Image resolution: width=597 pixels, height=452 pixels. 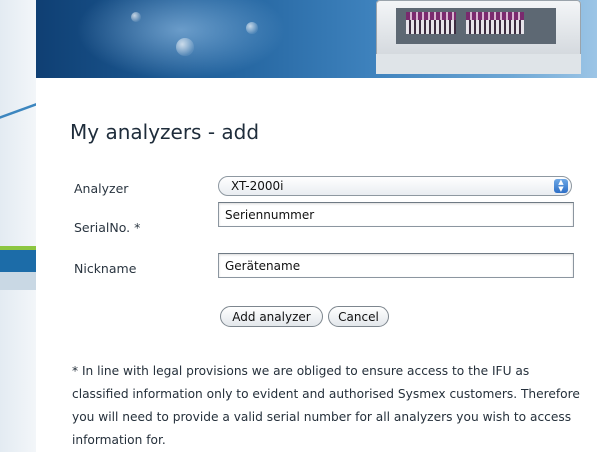 What do you see at coordinates (257, 186) in the screenshot?
I see `analyzer-select-value: XT-2000i` at bounding box center [257, 186].